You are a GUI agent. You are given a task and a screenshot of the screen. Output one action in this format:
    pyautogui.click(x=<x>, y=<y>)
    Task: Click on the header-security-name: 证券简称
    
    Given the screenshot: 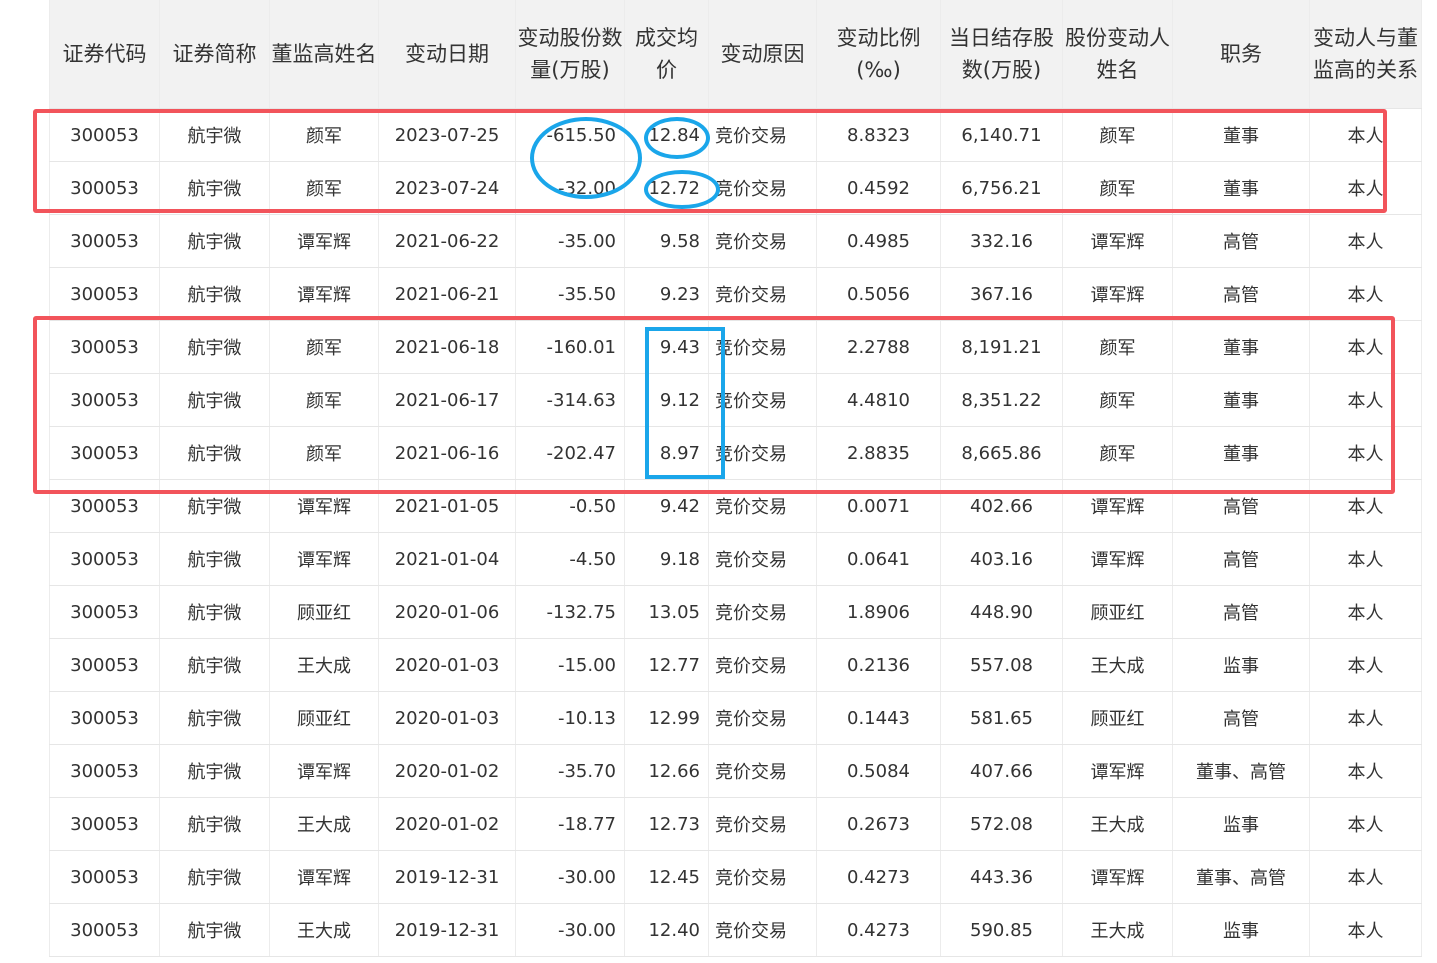 What is the action you would take?
    pyautogui.click(x=214, y=54)
    